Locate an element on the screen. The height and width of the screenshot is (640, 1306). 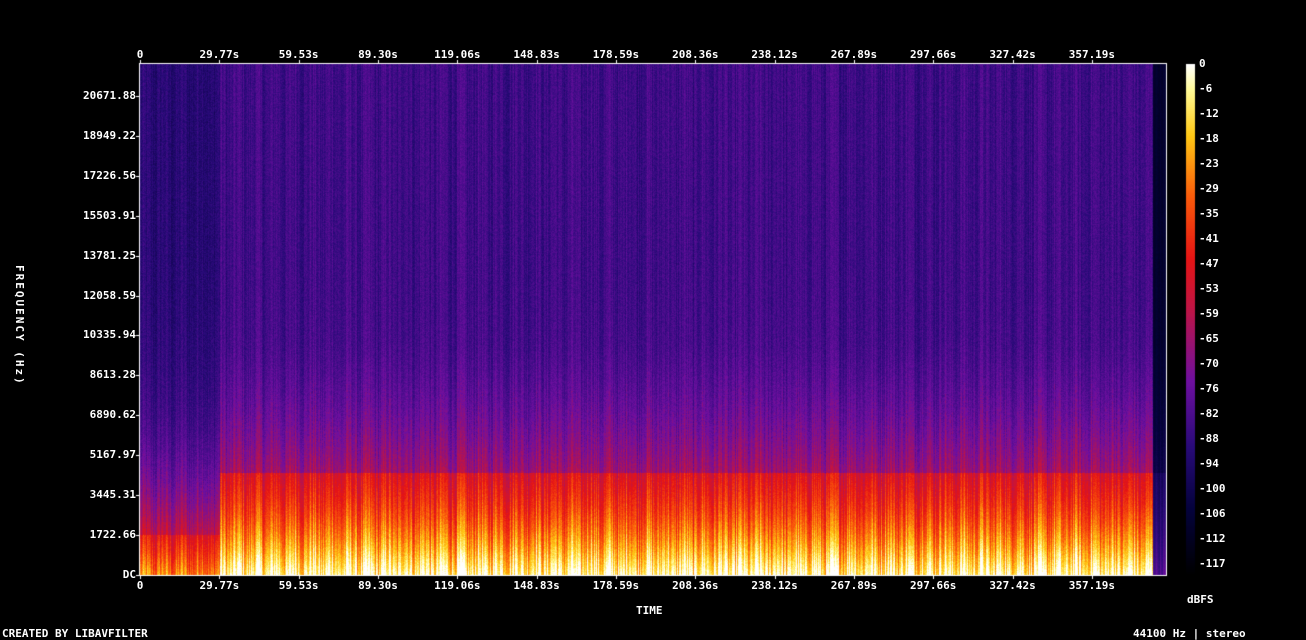
colorbar-tick-label: -82 is located at coordinates (1209, 413).